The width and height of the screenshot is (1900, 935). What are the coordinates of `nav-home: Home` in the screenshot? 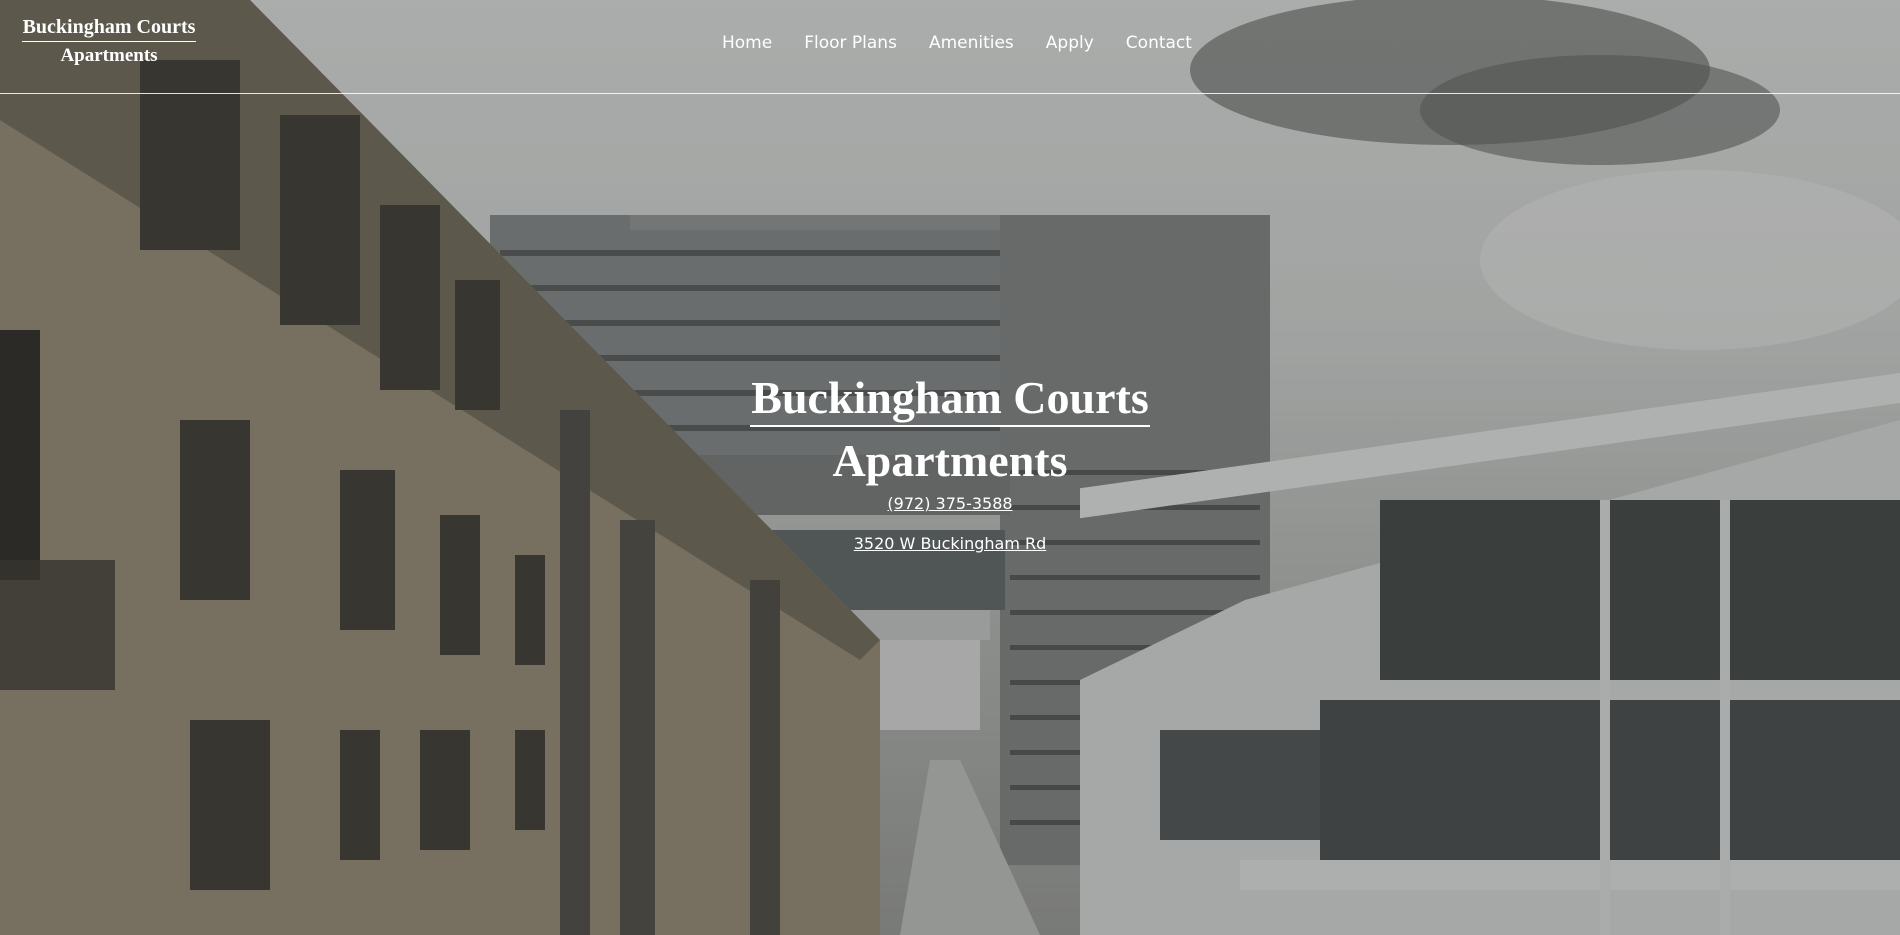 It's located at (747, 43).